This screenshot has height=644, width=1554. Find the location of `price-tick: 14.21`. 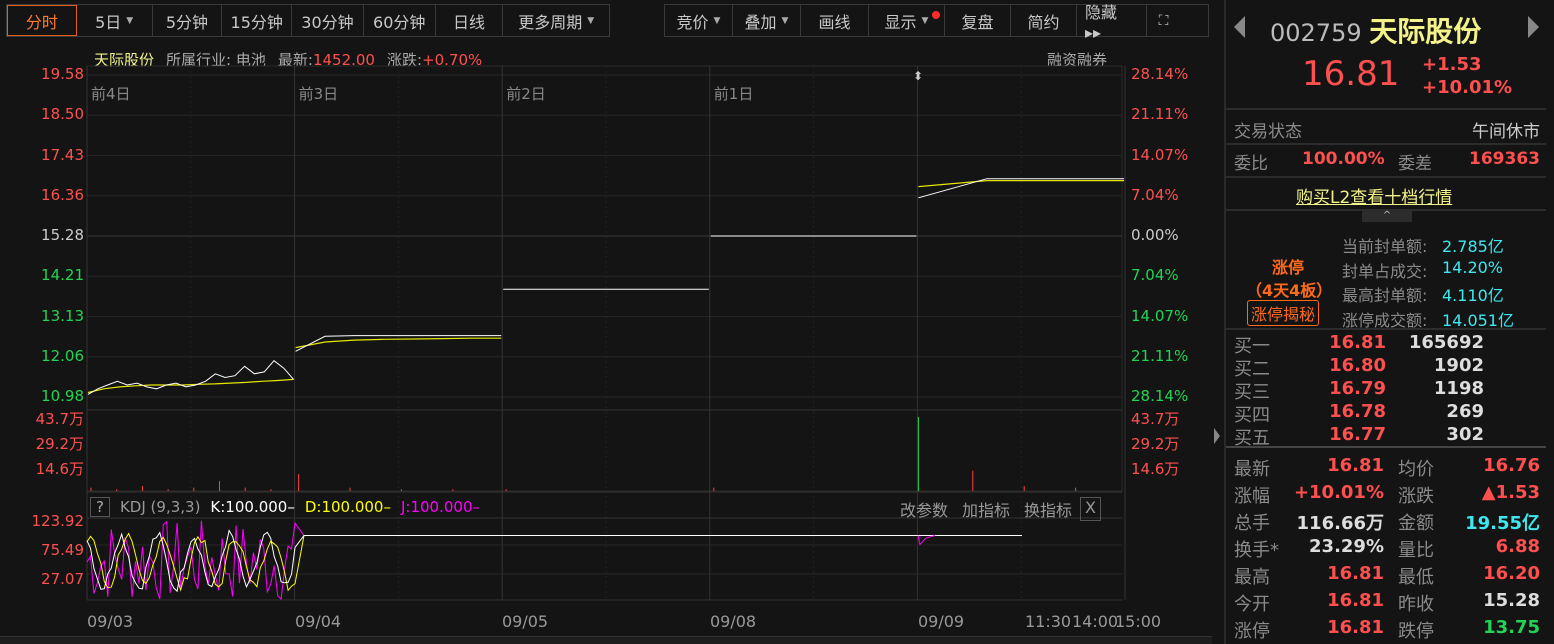

price-tick: 14.21 is located at coordinates (62, 275).